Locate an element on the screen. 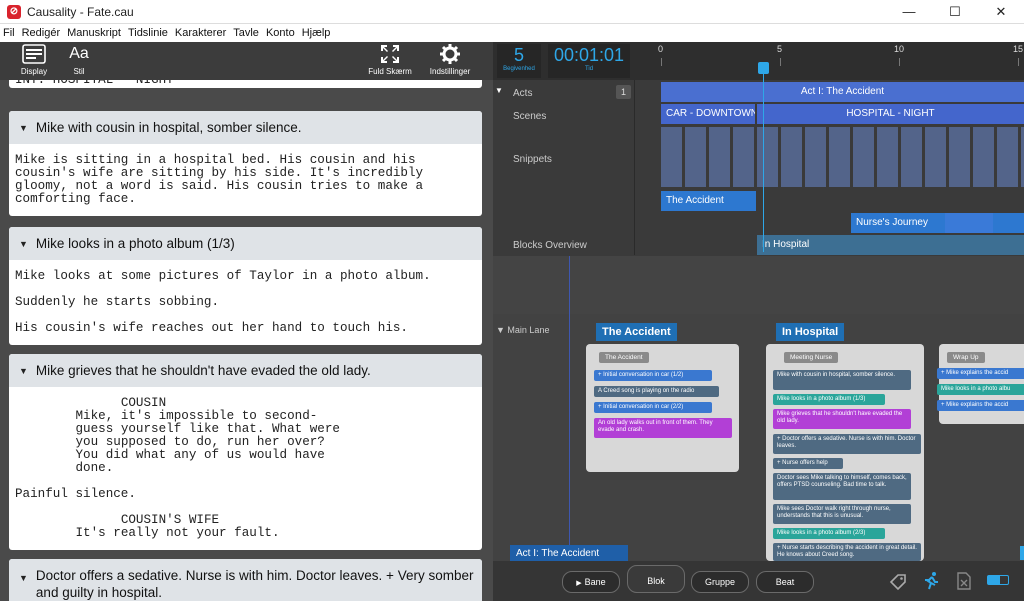  beat-card: A Creed song is playing on the radio is located at coordinates (656, 391).